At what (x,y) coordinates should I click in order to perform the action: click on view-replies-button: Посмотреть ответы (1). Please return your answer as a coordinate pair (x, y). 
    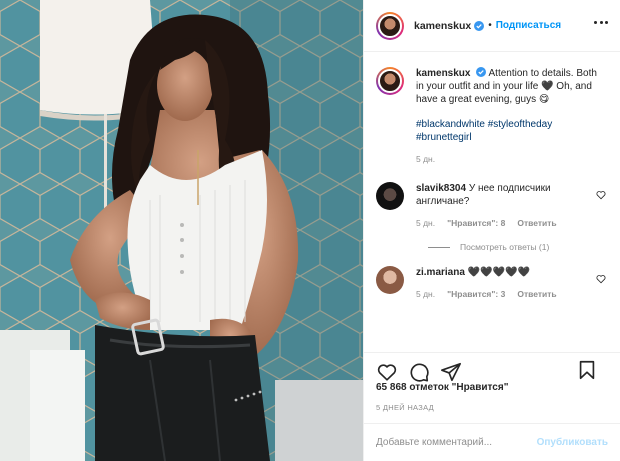
    Looking at the image, I should click on (518, 247).